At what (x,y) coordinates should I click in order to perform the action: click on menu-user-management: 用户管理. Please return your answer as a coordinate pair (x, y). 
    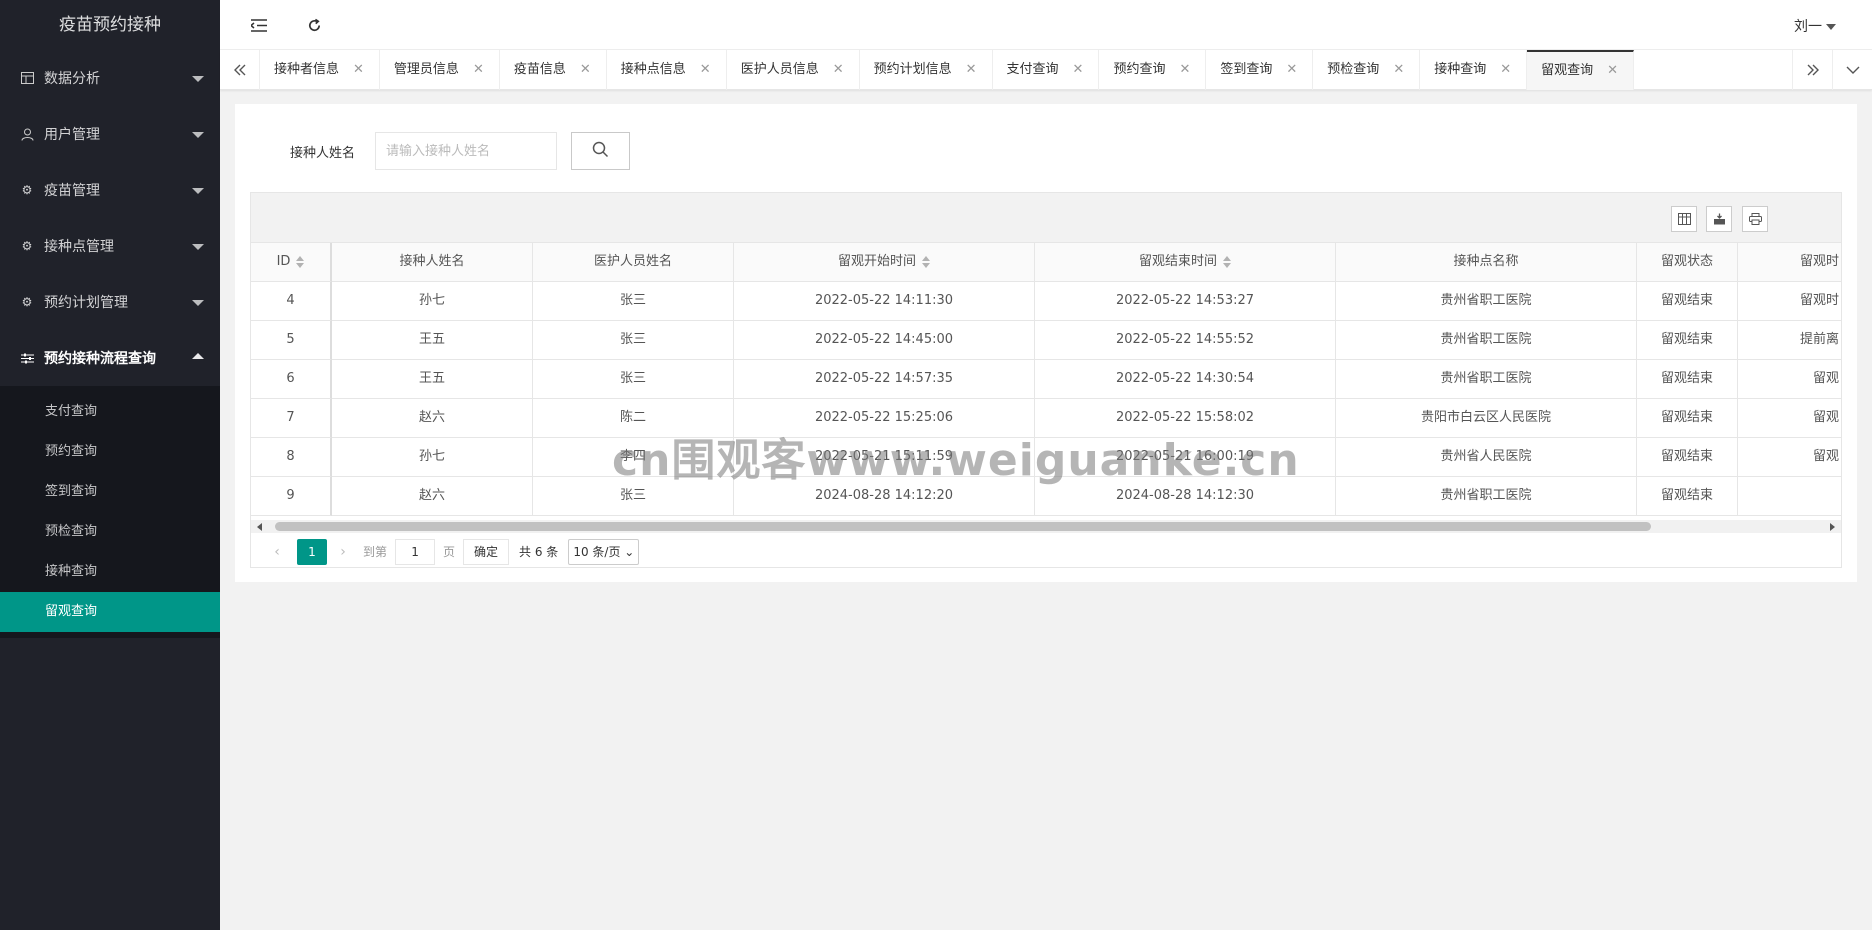
    Looking at the image, I should click on (110, 134).